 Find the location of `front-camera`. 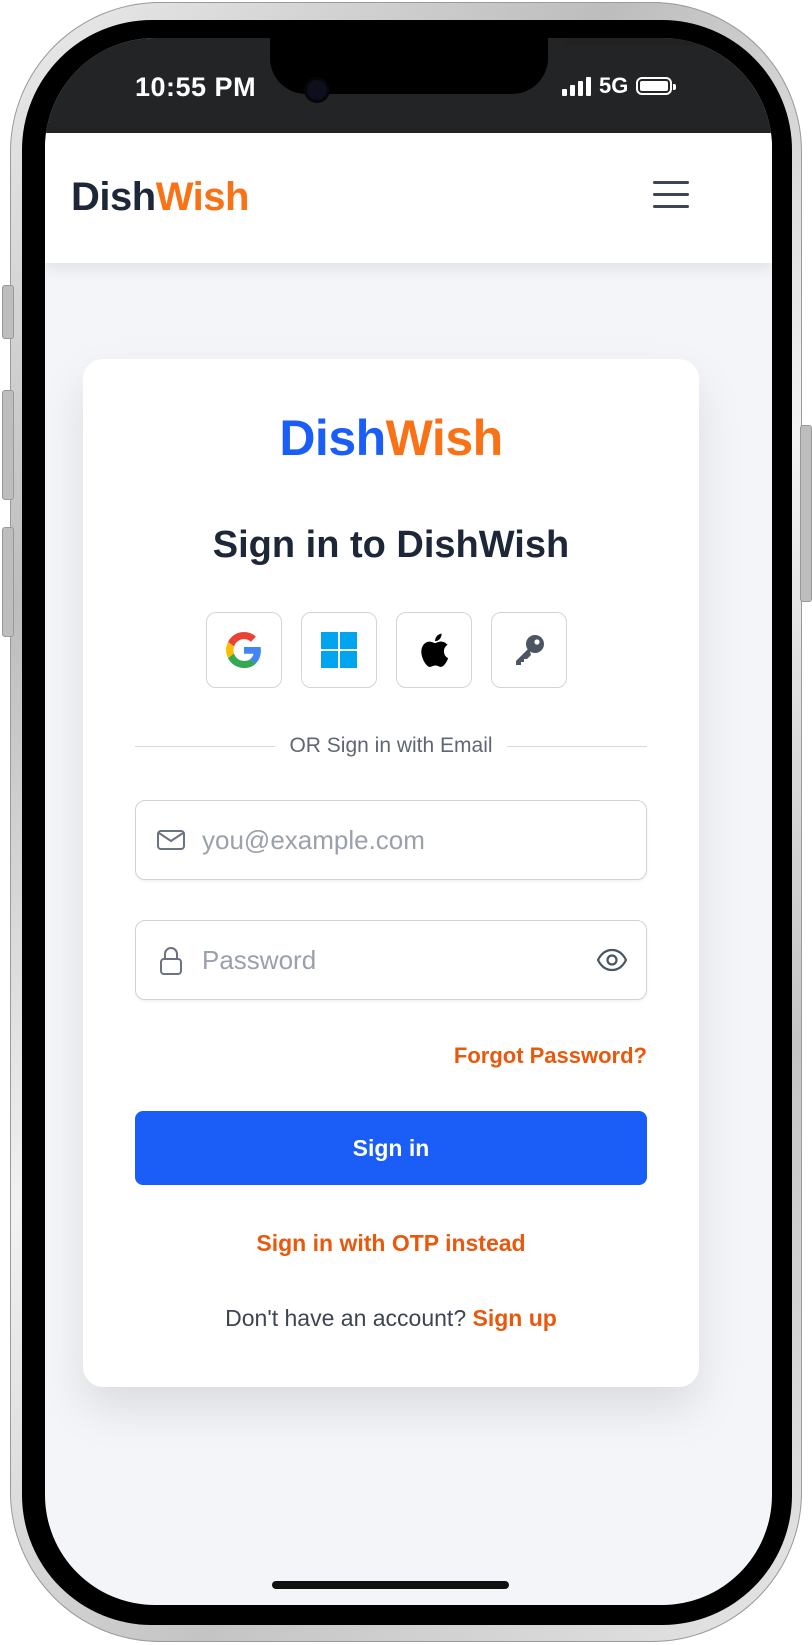

front-camera is located at coordinates (317, 90).